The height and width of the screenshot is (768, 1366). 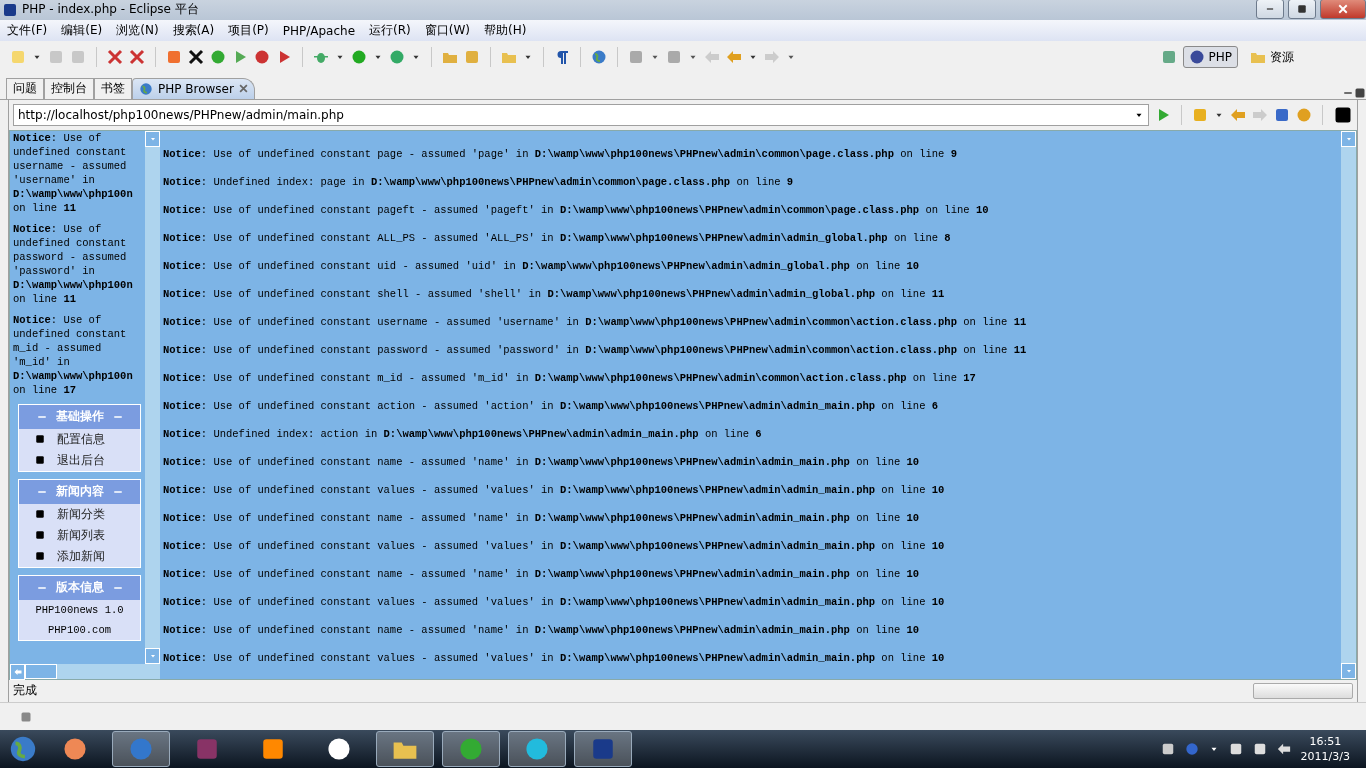 I want to click on menu-link: 新闻列表, so click(x=81, y=535).